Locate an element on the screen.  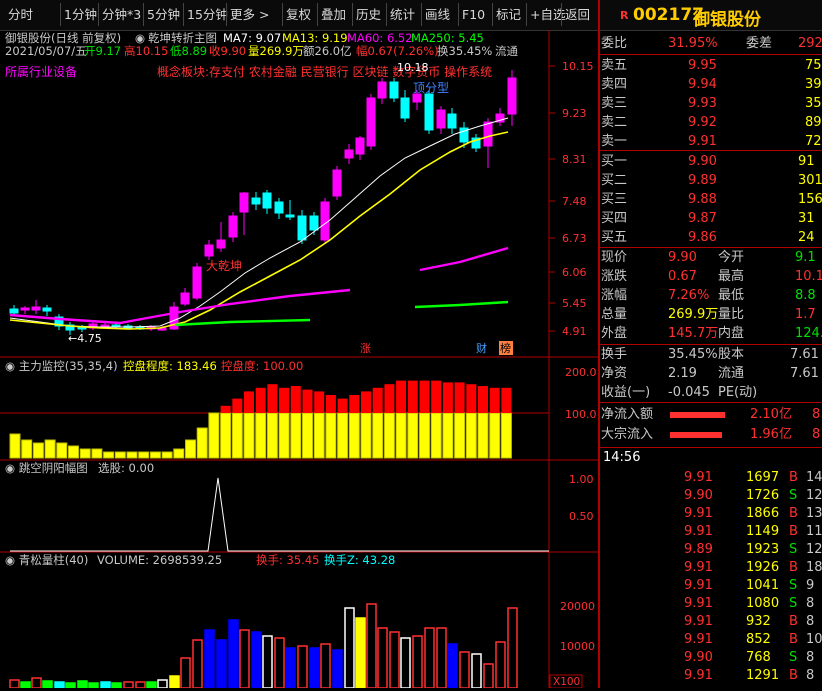
bid-row: 买五 9.86 24 is located at coordinates (711, 238).